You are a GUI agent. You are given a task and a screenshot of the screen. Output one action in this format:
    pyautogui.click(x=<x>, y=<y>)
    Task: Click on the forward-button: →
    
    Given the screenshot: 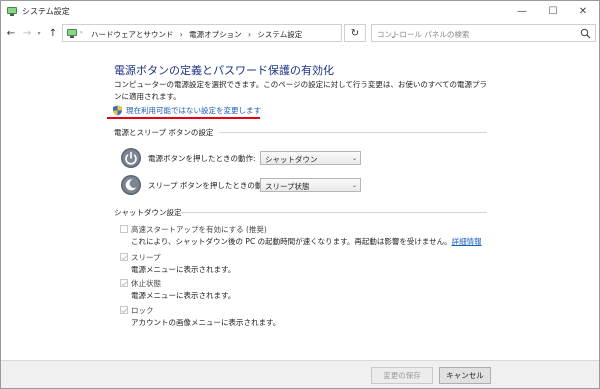 What is the action you would take?
    pyautogui.click(x=27, y=33)
    